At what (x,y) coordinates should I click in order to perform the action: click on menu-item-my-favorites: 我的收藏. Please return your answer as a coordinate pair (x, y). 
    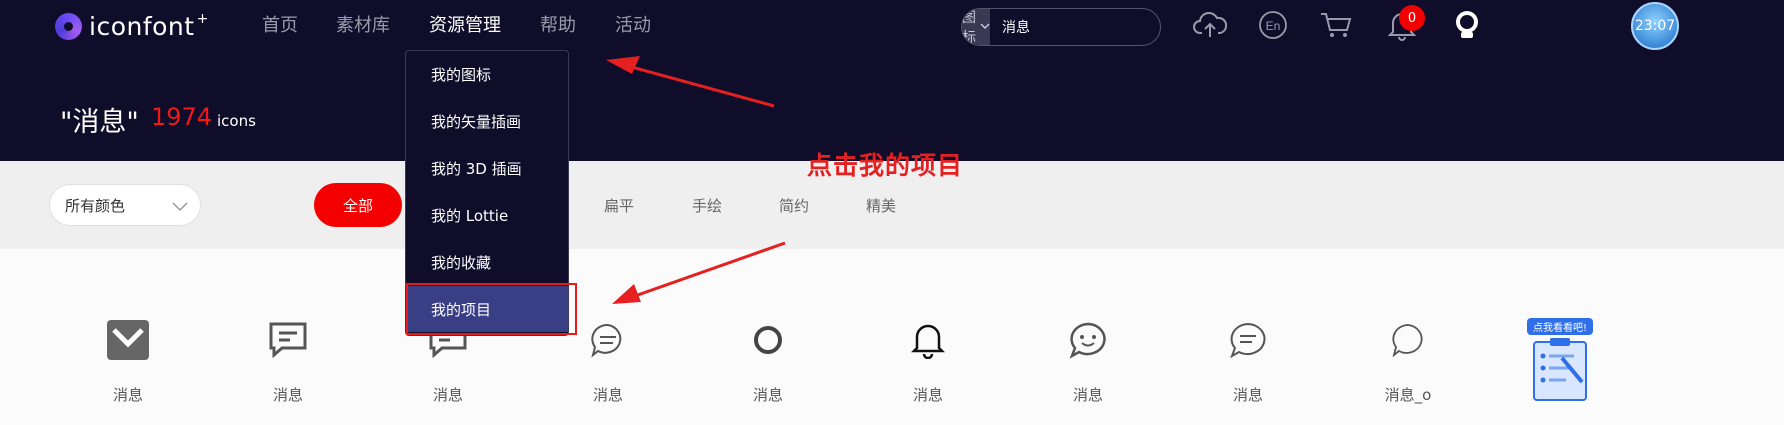
    Looking at the image, I should click on (487, 262).